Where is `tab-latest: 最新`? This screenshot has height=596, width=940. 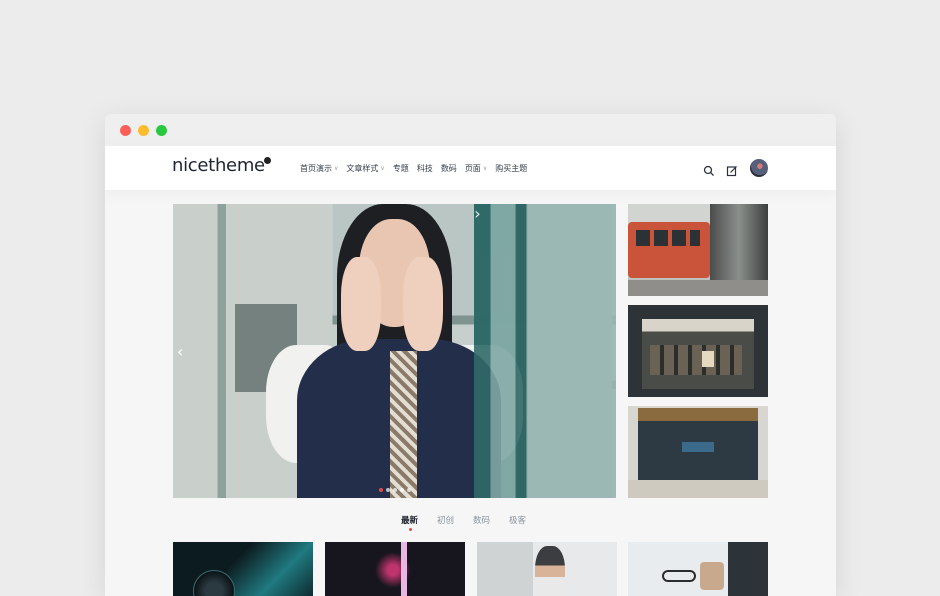
tab-latest: 最新 is located at coordinates (409, 522).